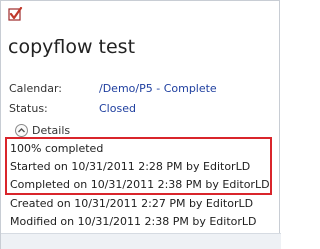 This screenshot has height=249, width=320. Describe the element at coordinates (21, 130) in the screenshot. I see `chevron-up-circle-icon` at that location.